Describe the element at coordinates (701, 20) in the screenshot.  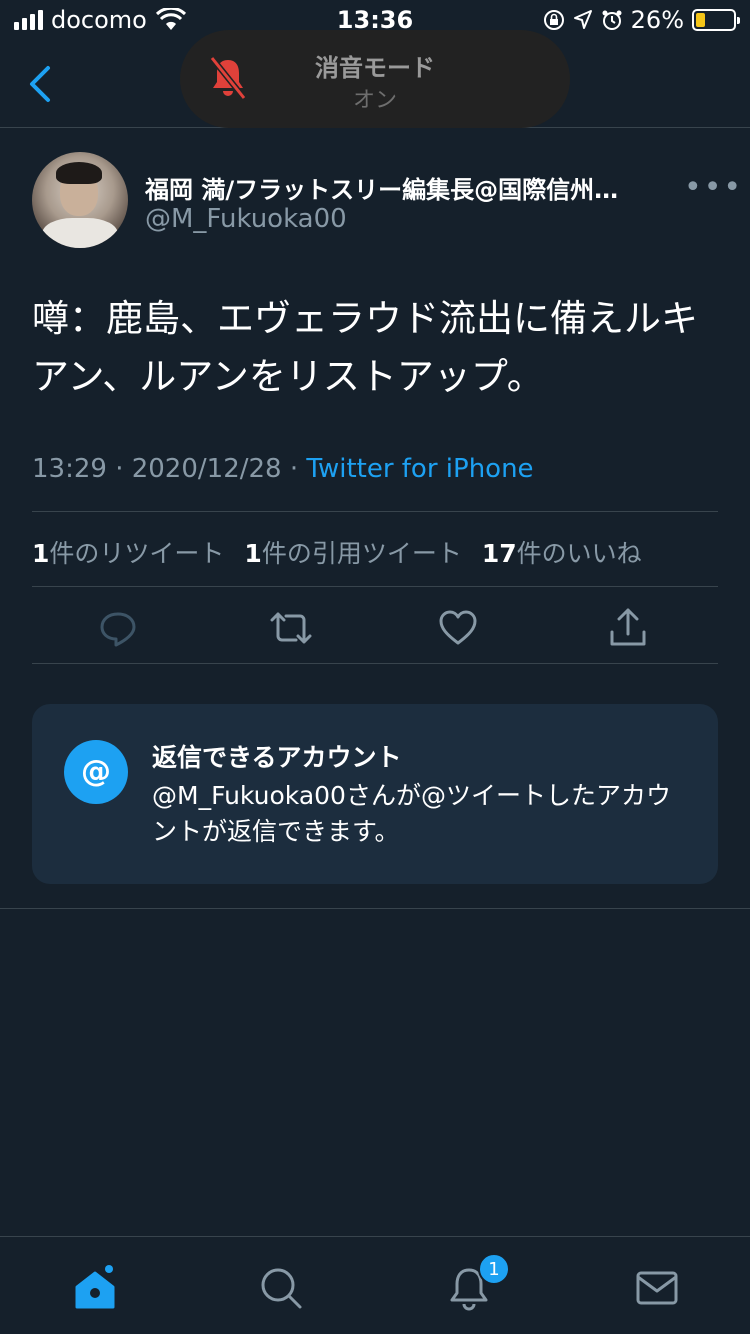
I see `battery-level` at that location.